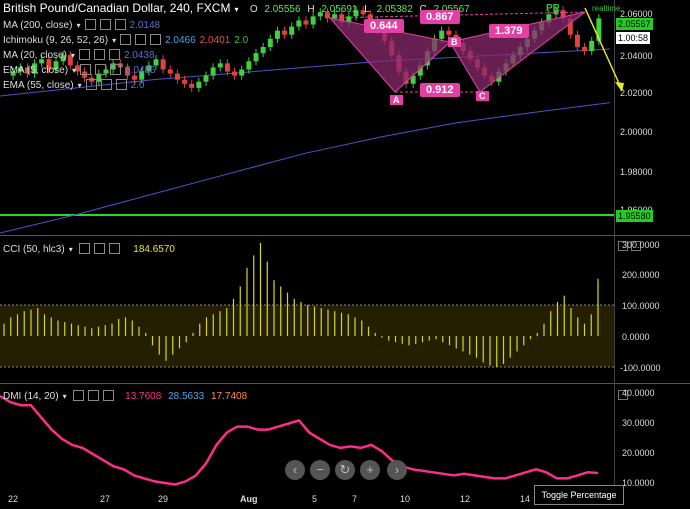  Describe the element at coordinates (35, 55) in the screenshot. I see `indicator-label: MA (20, close)` at that location.